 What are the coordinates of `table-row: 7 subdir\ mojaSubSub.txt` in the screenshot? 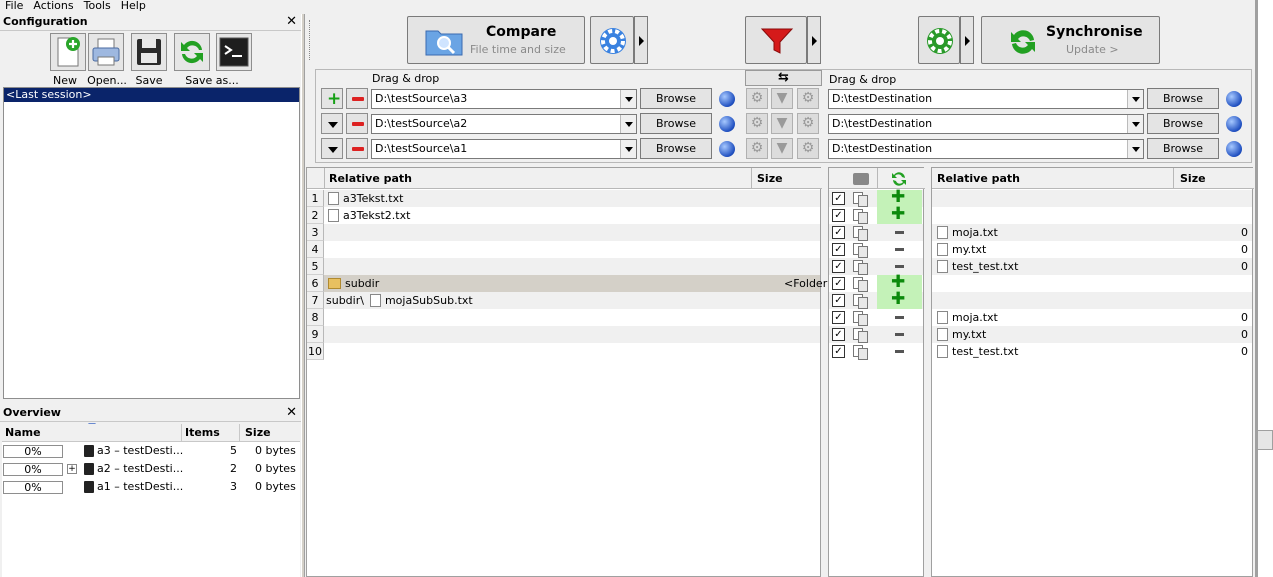 It's located at (563, 300).